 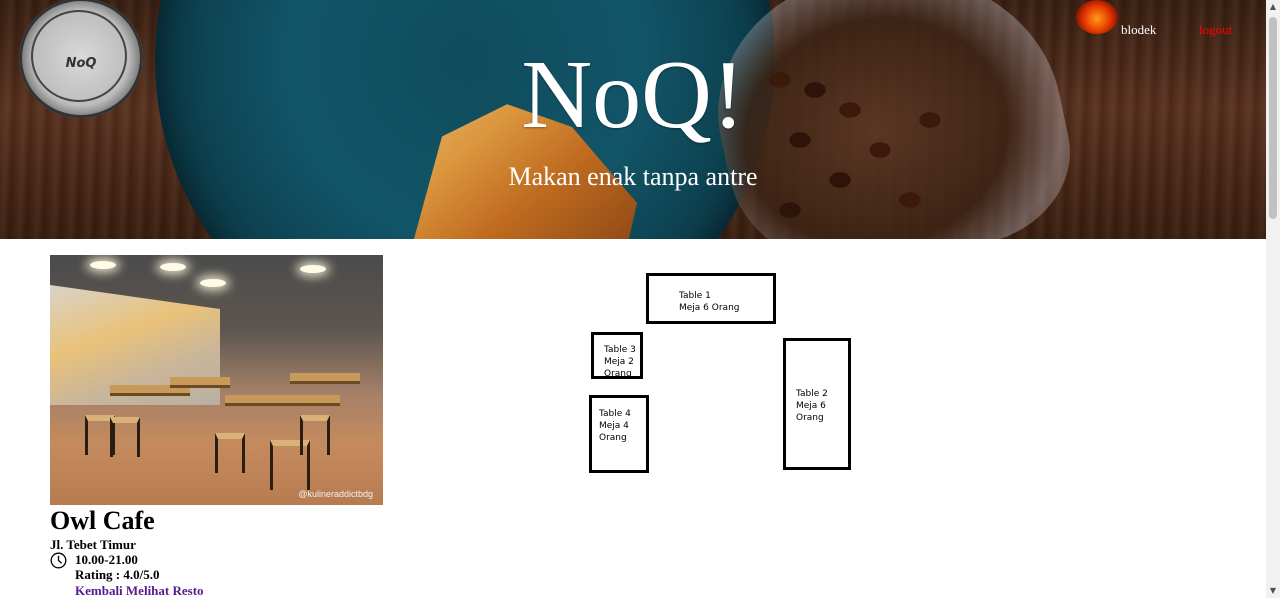 I want to click on table-name: Table 3, so click(x=620, y=350).